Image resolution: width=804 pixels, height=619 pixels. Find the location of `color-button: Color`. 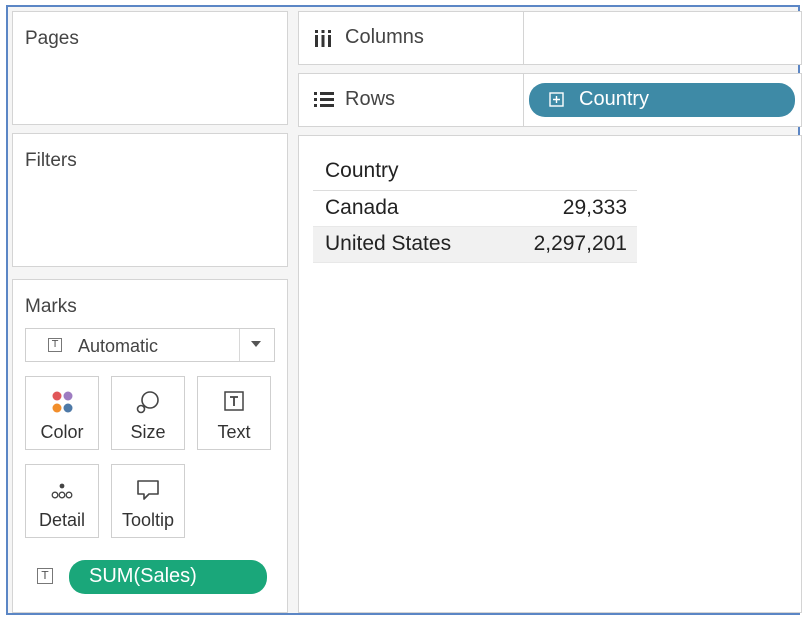

color-button: Color is located at coordinates (62, 413).